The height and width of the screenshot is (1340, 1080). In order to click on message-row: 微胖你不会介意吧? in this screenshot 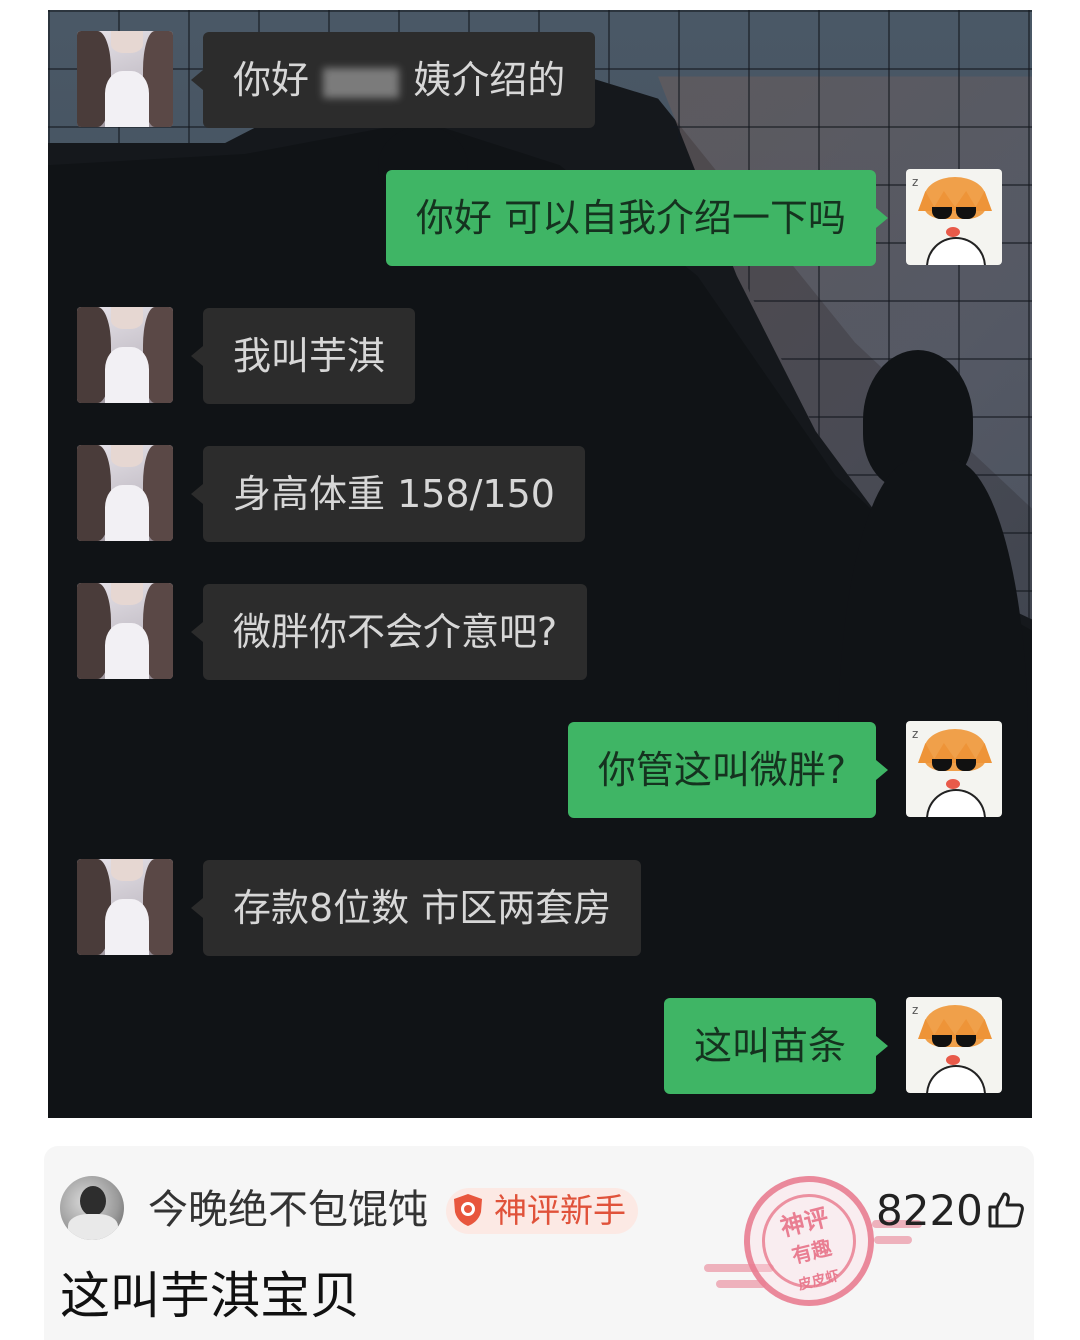, I will do `click(540, 632)`.